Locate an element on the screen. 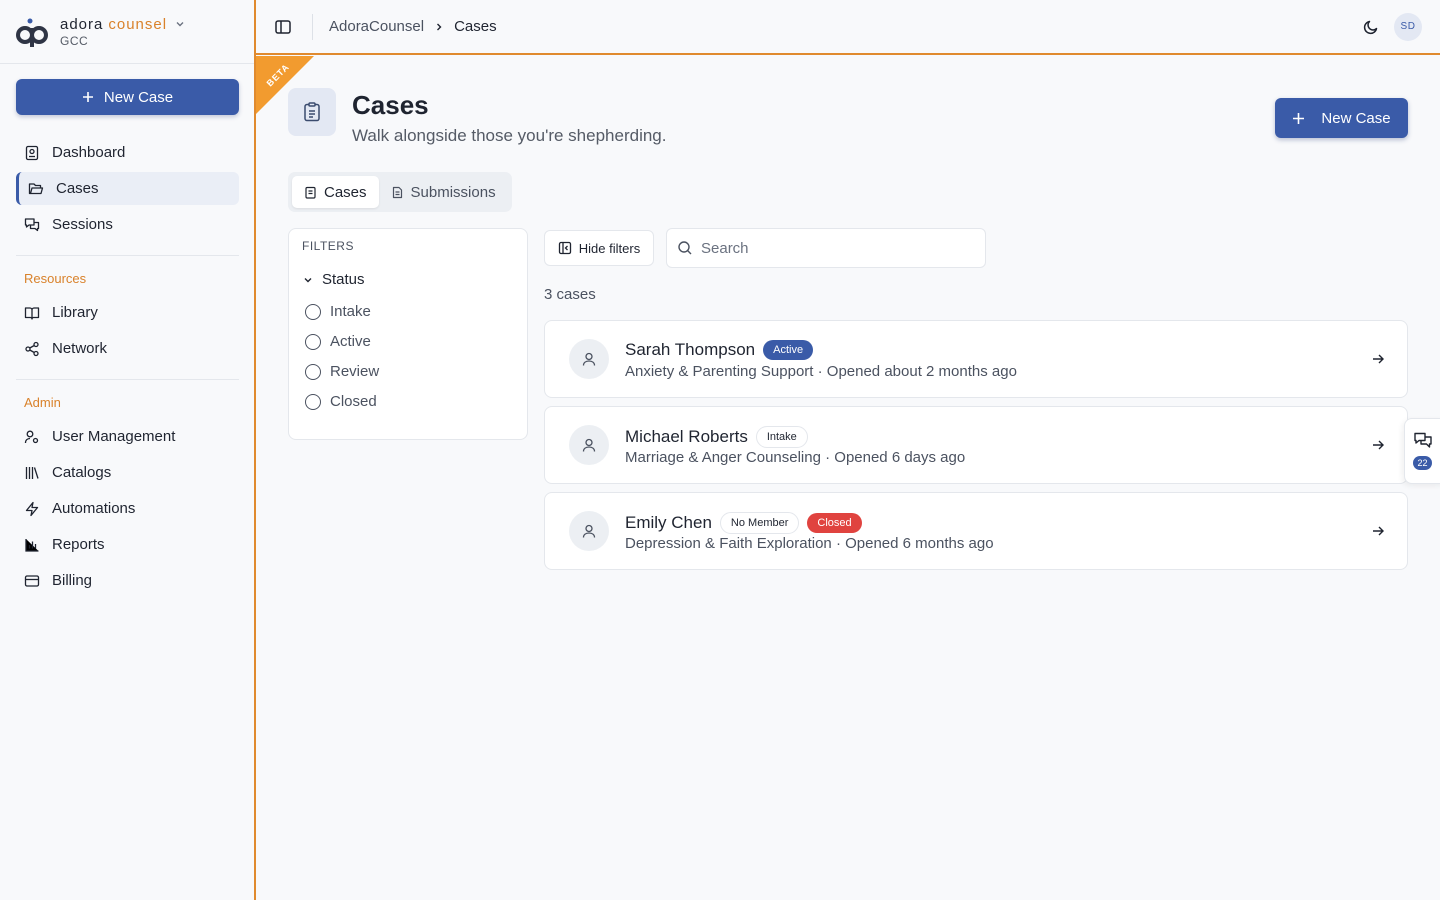 The height and width of the screenshot is (900, 1440). sidebar-item-label: Cases is located at coordinates (77, 188).